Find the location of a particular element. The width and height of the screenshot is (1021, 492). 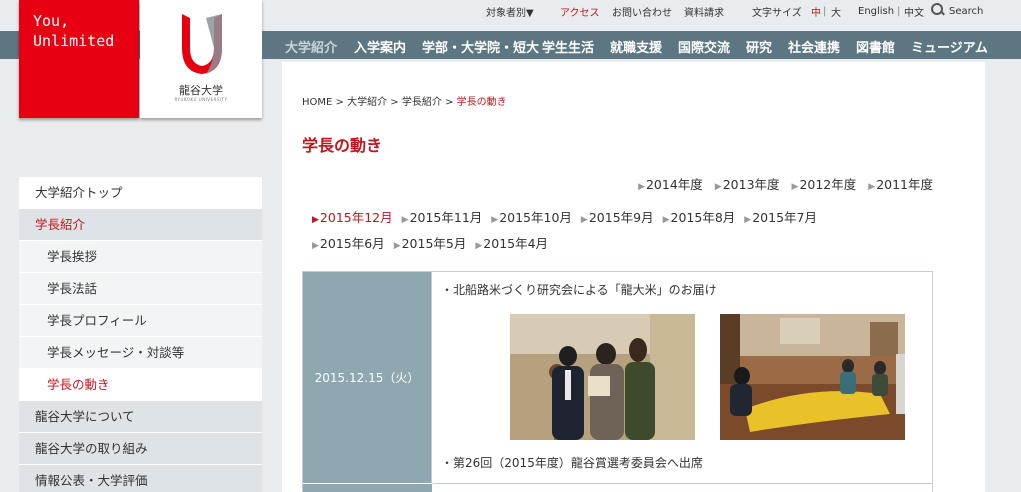

news-item: ・第26回（2015年度）龍谷賞選考委員会へ出席 is located at coordinates (572, 463).